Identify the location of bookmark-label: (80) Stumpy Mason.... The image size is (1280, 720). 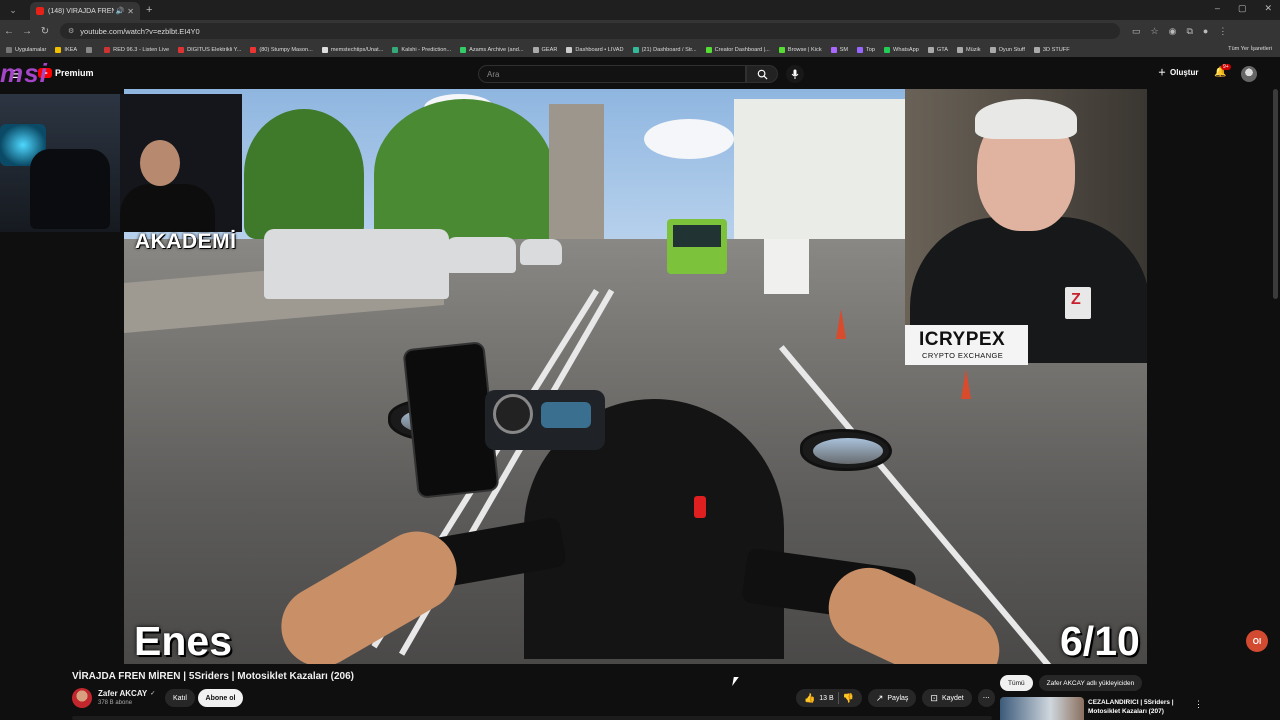
(286, 49).